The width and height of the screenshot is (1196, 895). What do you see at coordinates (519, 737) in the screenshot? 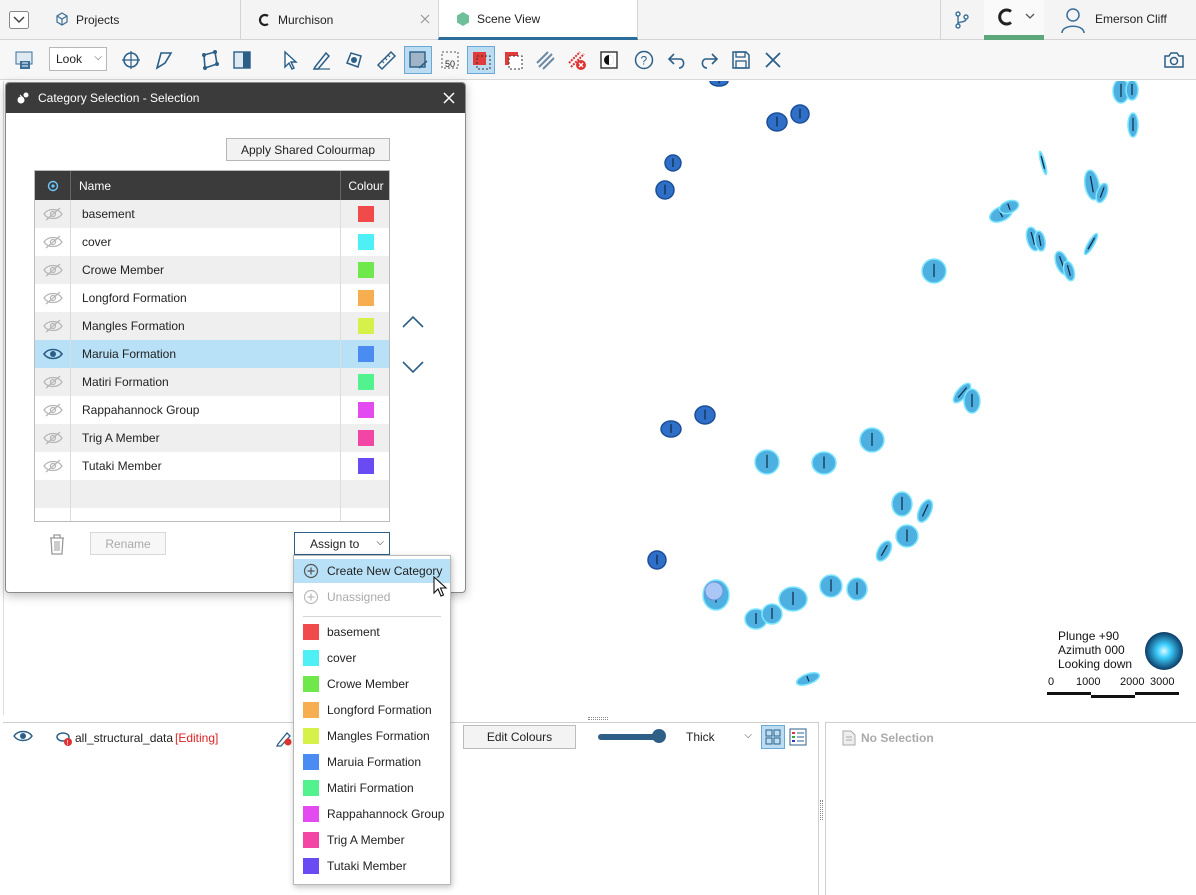
I see `edit-colours-button: Edit Colours` at bounding box center [519, 737].